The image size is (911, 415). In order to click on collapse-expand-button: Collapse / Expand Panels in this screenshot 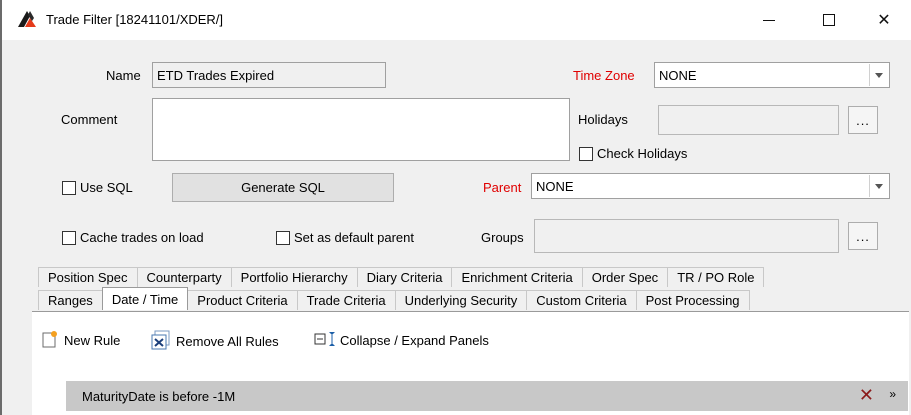, I will do `click(401, 340)`.